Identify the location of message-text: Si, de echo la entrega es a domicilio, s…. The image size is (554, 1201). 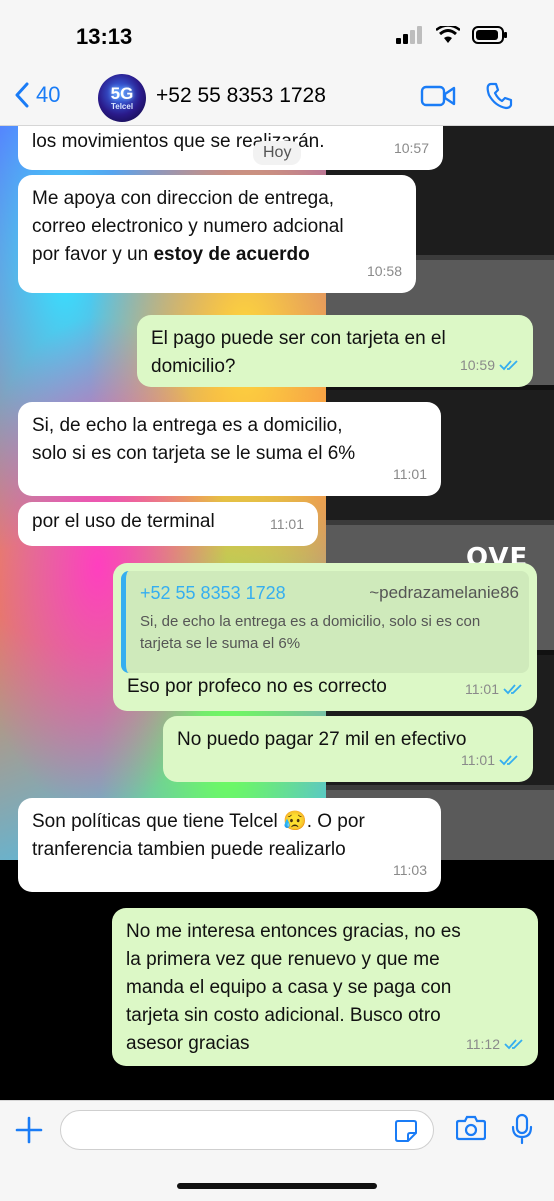
(194, 439).